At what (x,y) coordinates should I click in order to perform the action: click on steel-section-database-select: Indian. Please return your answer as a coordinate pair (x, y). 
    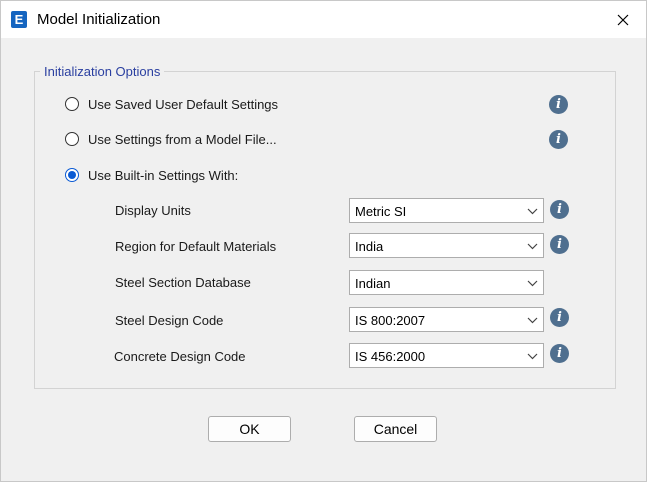
    Looking at the image, I should click on (446, 282).